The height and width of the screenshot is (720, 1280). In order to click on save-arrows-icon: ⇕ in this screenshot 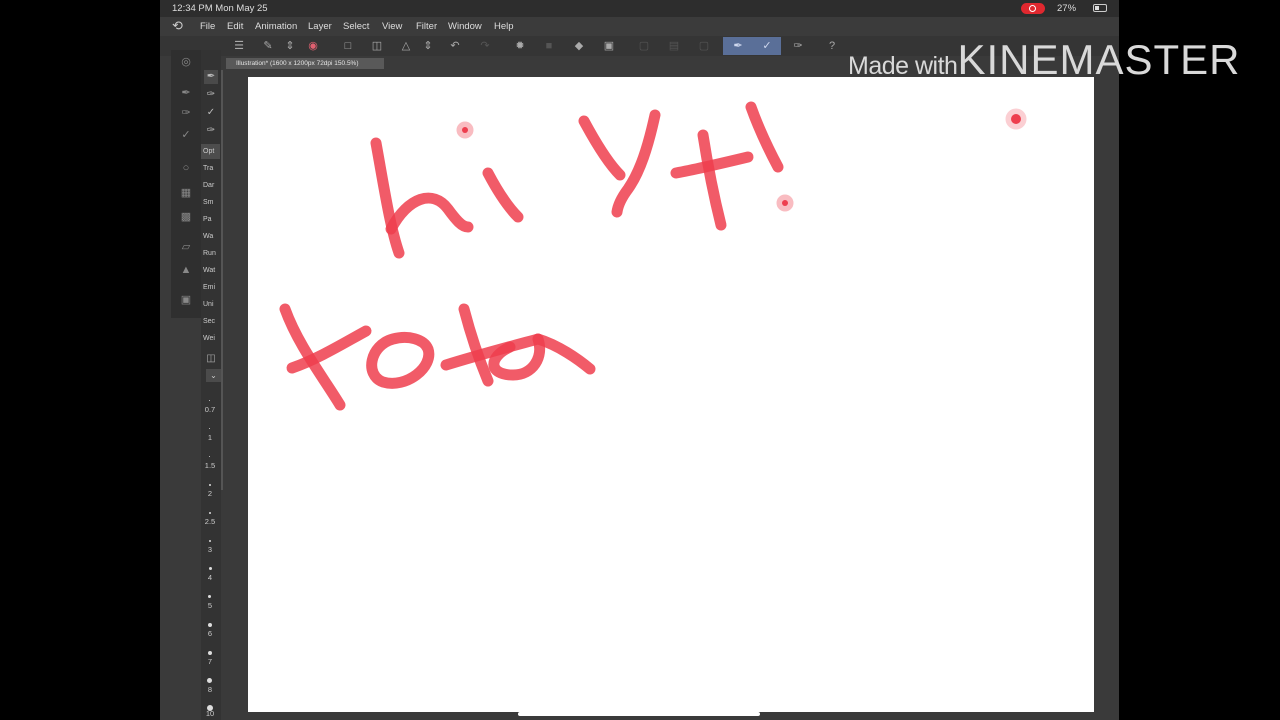, I will do `click(428, 46)`.